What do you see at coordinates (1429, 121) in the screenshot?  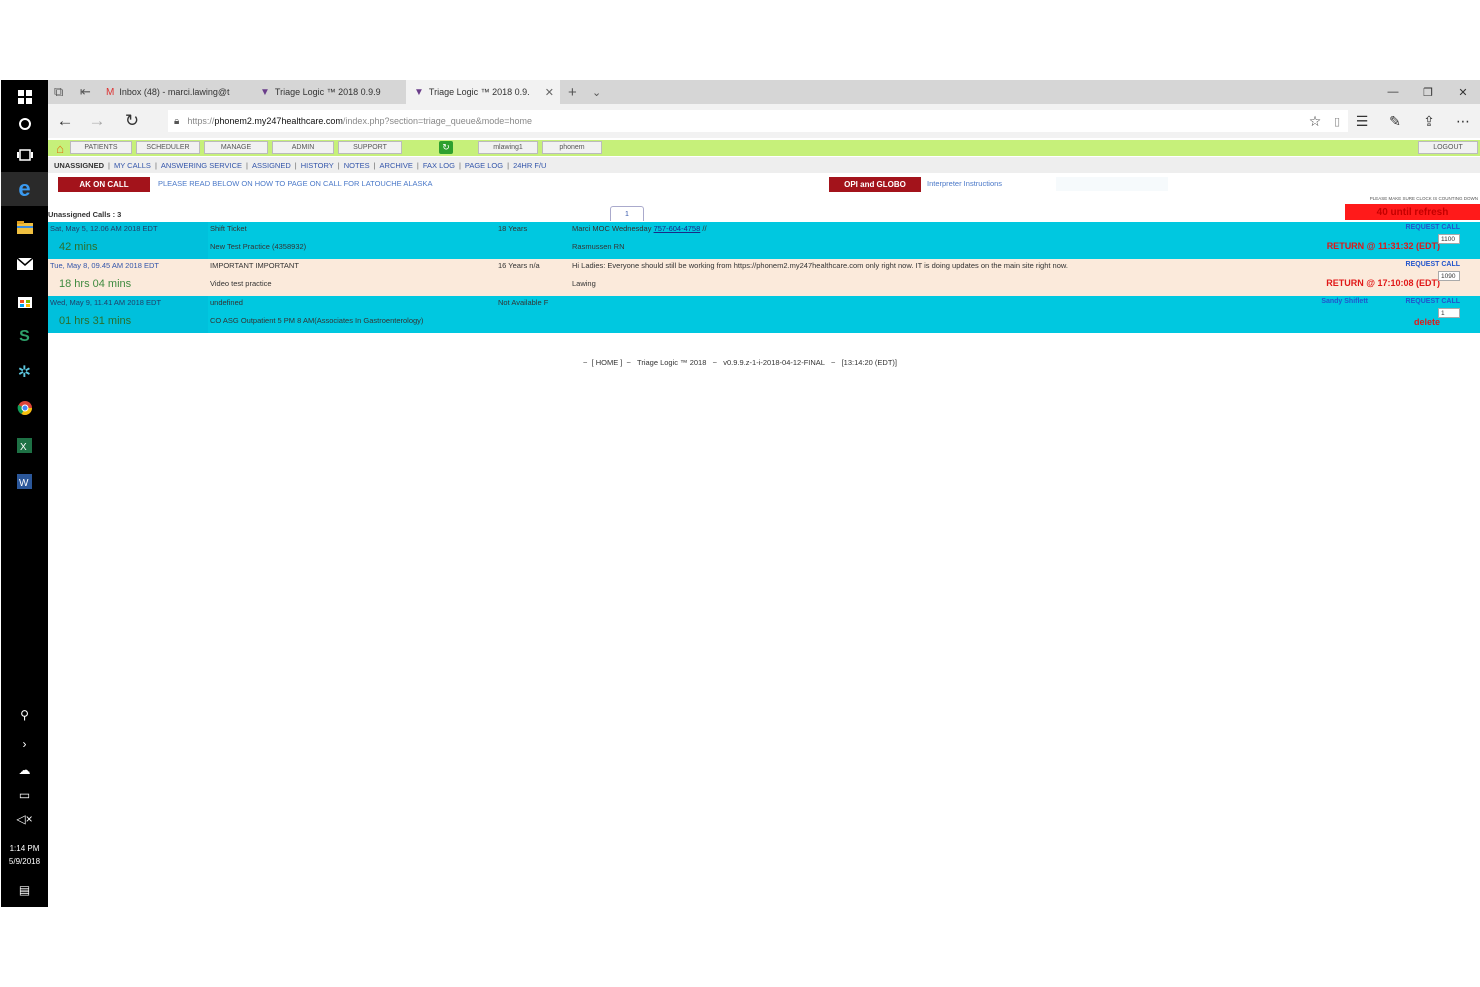 I see `share-icon: ⇪` at bounding box center [1429, 121].